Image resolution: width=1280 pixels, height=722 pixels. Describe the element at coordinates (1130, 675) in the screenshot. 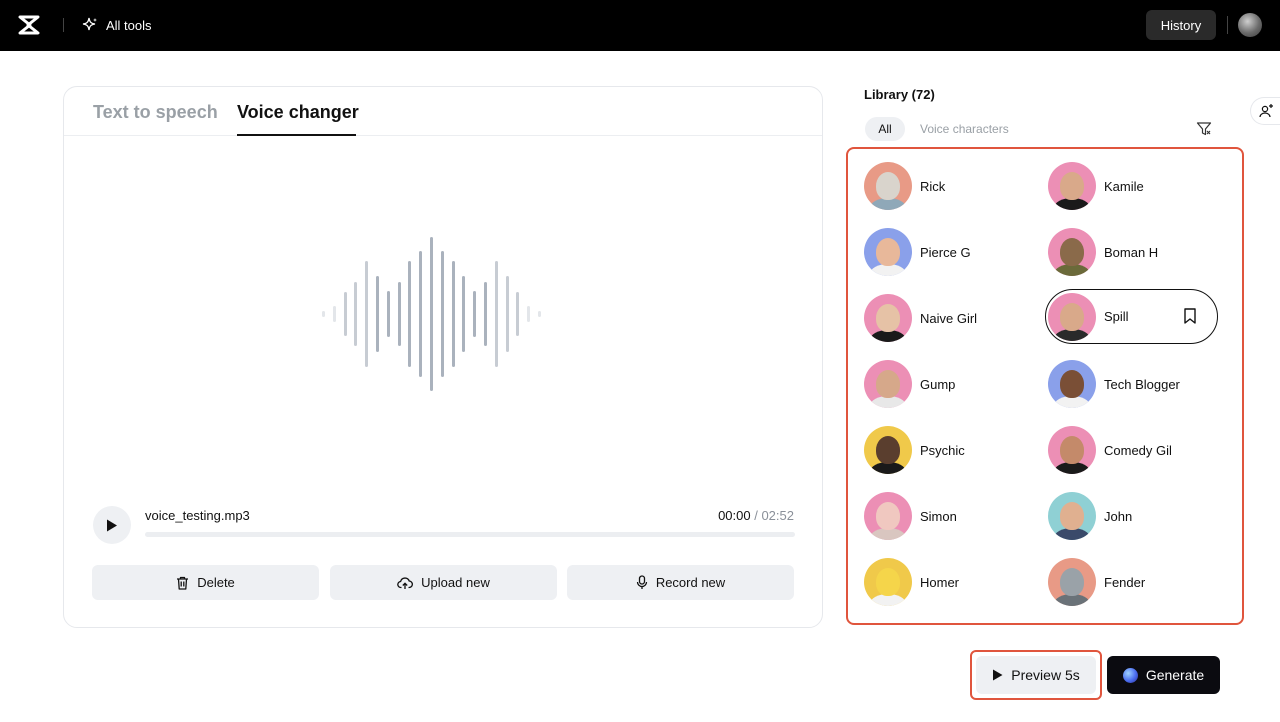

I see `generate-orb-icon` at that location.